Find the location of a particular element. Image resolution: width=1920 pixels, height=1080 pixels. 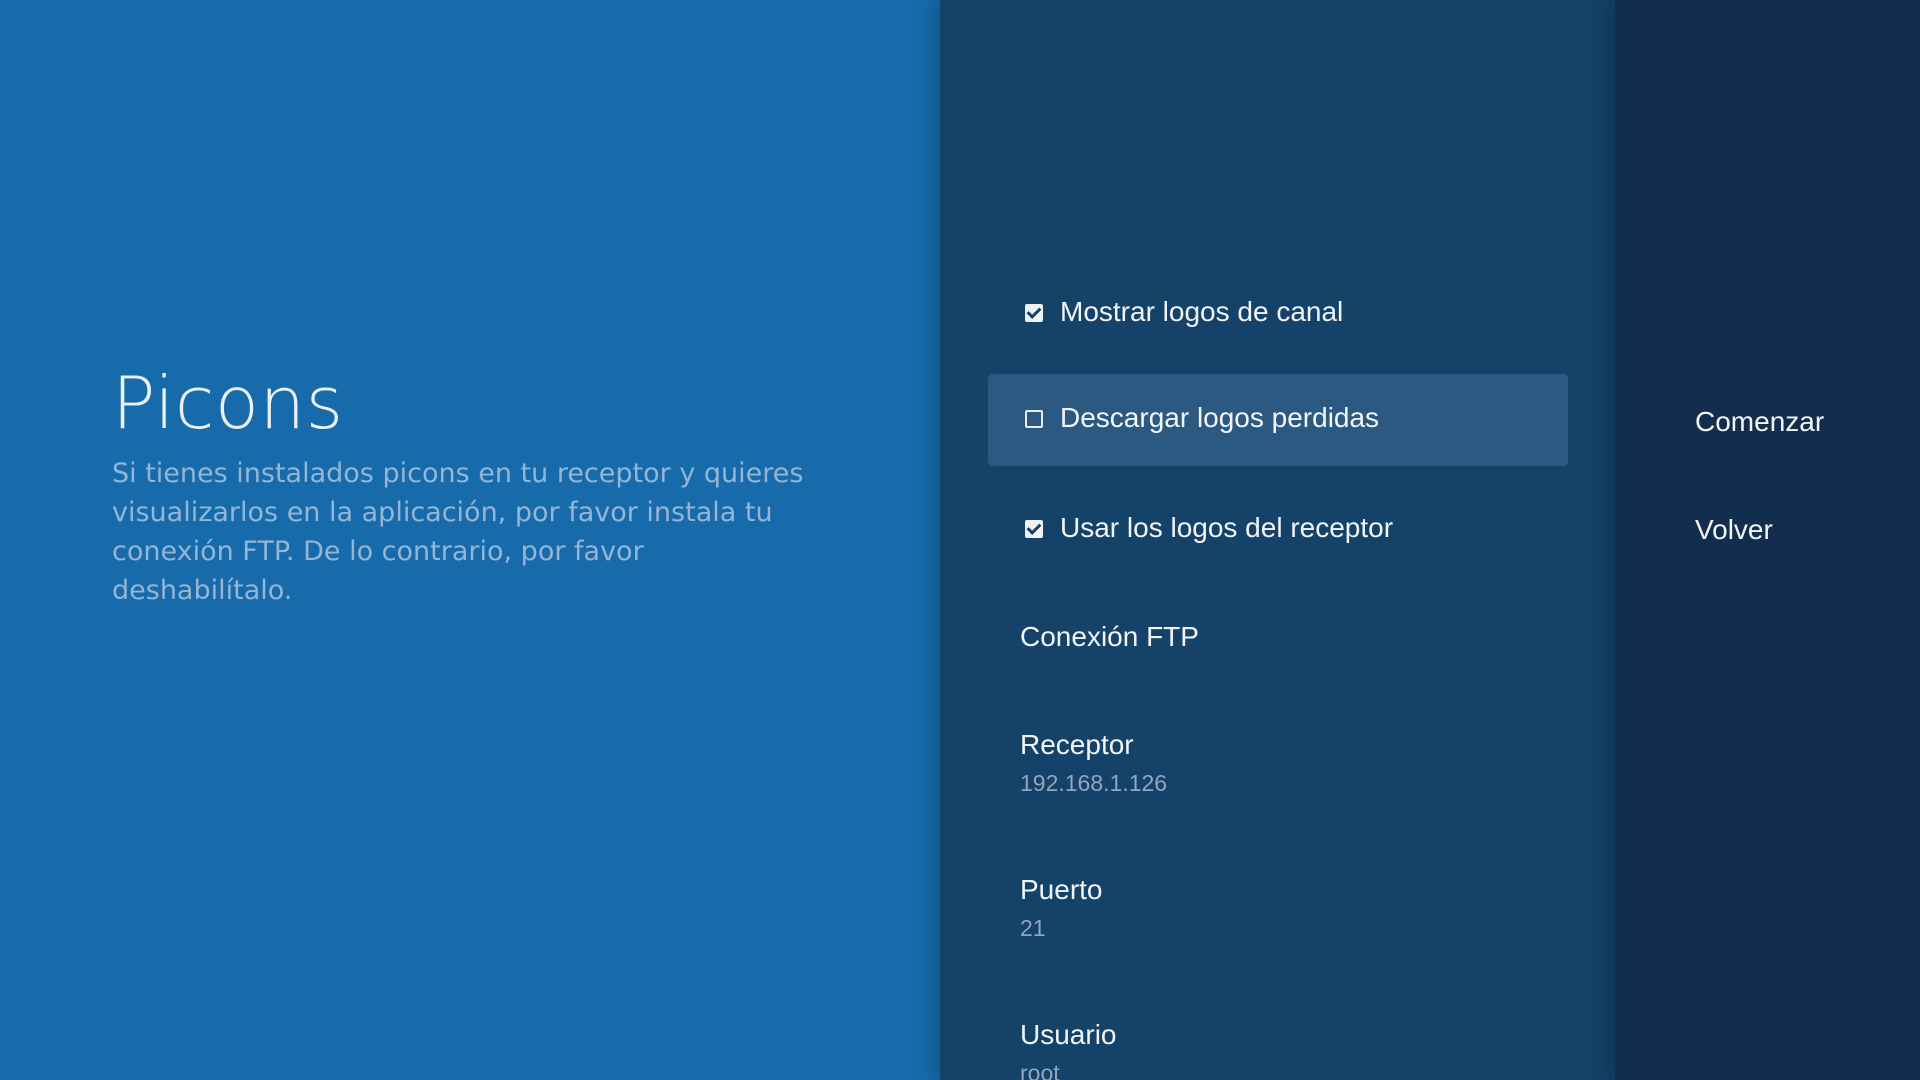

back-button: Volver is located at coordinates (1734, 530).